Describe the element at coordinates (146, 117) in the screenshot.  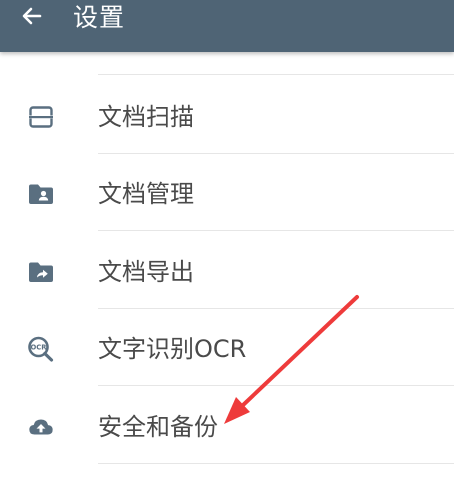
I see `menu-item-label: 文档扫描` at that location.